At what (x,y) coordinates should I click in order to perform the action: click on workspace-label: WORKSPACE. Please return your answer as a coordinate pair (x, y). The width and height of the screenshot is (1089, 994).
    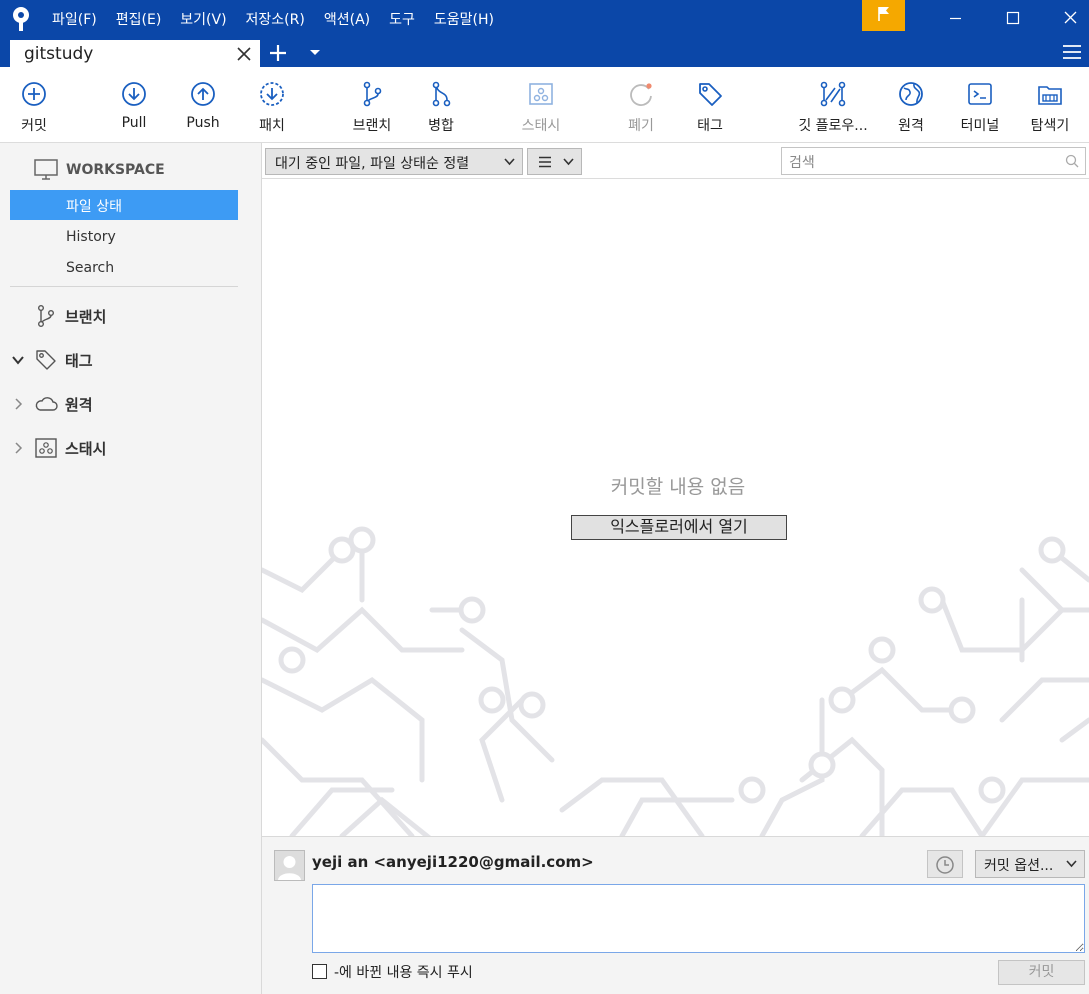
    Looking at the image, I should click on (115, 170).